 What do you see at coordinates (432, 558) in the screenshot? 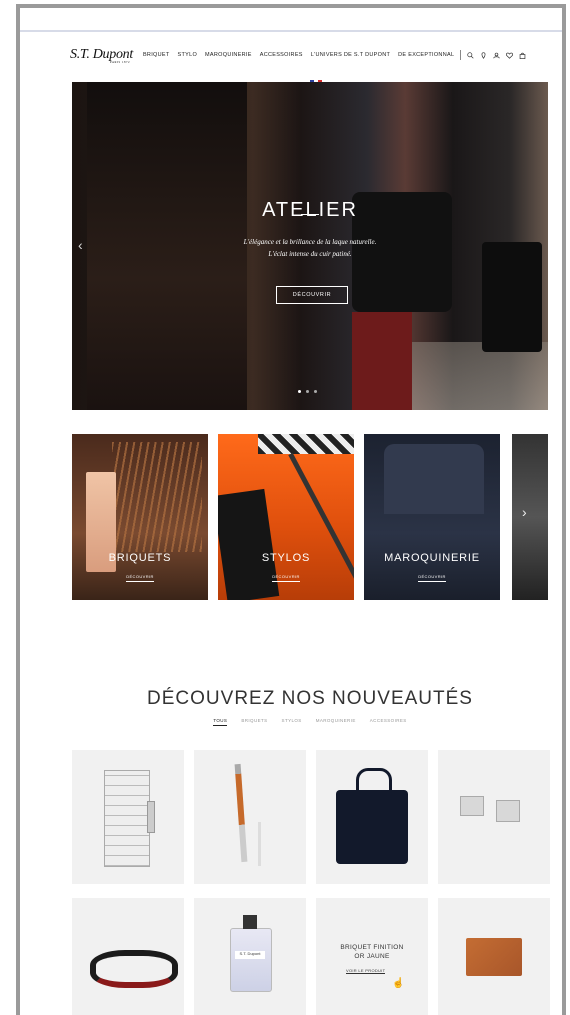
I see `category-label: MAROQUINERIE` at bounding box center [432, 558].